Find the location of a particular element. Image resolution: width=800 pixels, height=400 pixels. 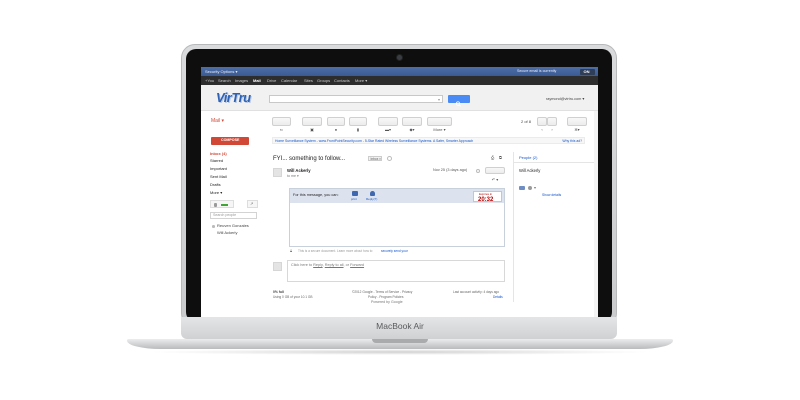

reply-dropdown-button: ↶ ▾ is located at coordinates (495, 174).